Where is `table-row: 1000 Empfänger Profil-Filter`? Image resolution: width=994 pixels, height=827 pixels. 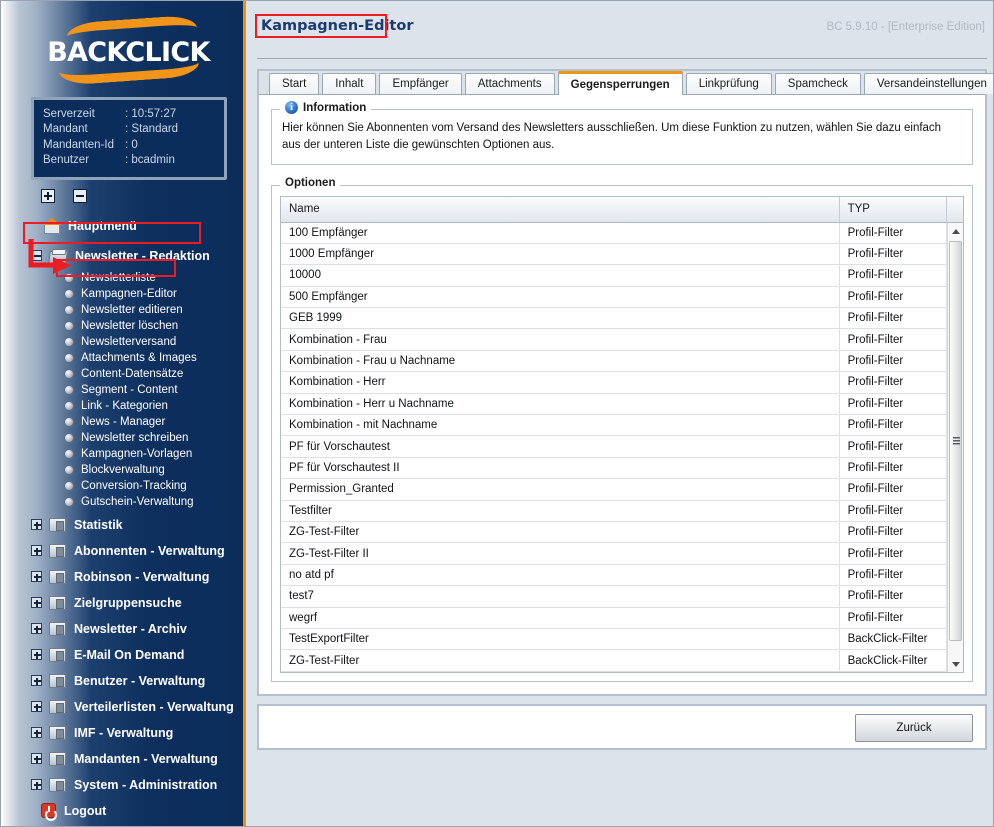
table-row: 1000 Empfänger Profil-Filter is located at coordinates (622, 254).